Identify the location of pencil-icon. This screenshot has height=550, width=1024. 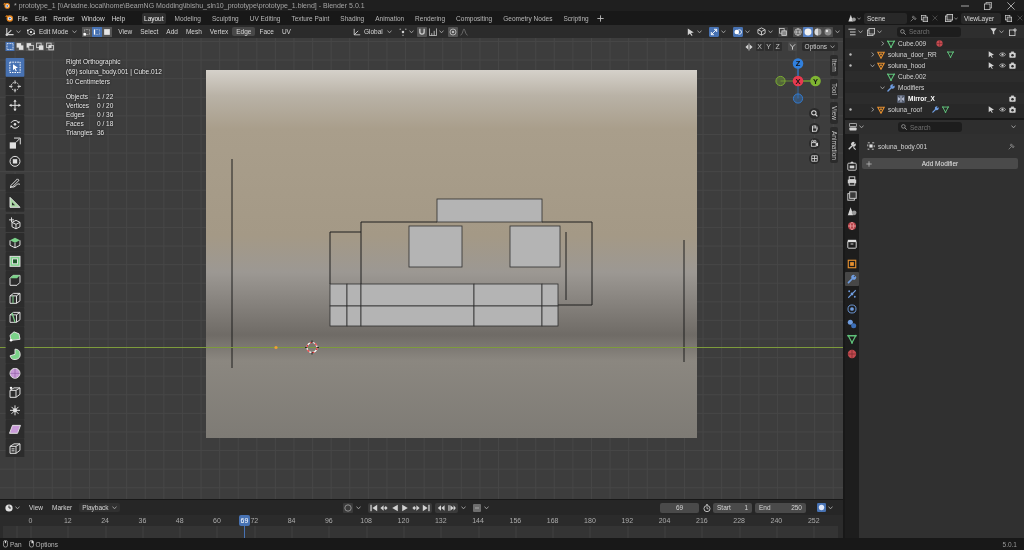
(15, 183).